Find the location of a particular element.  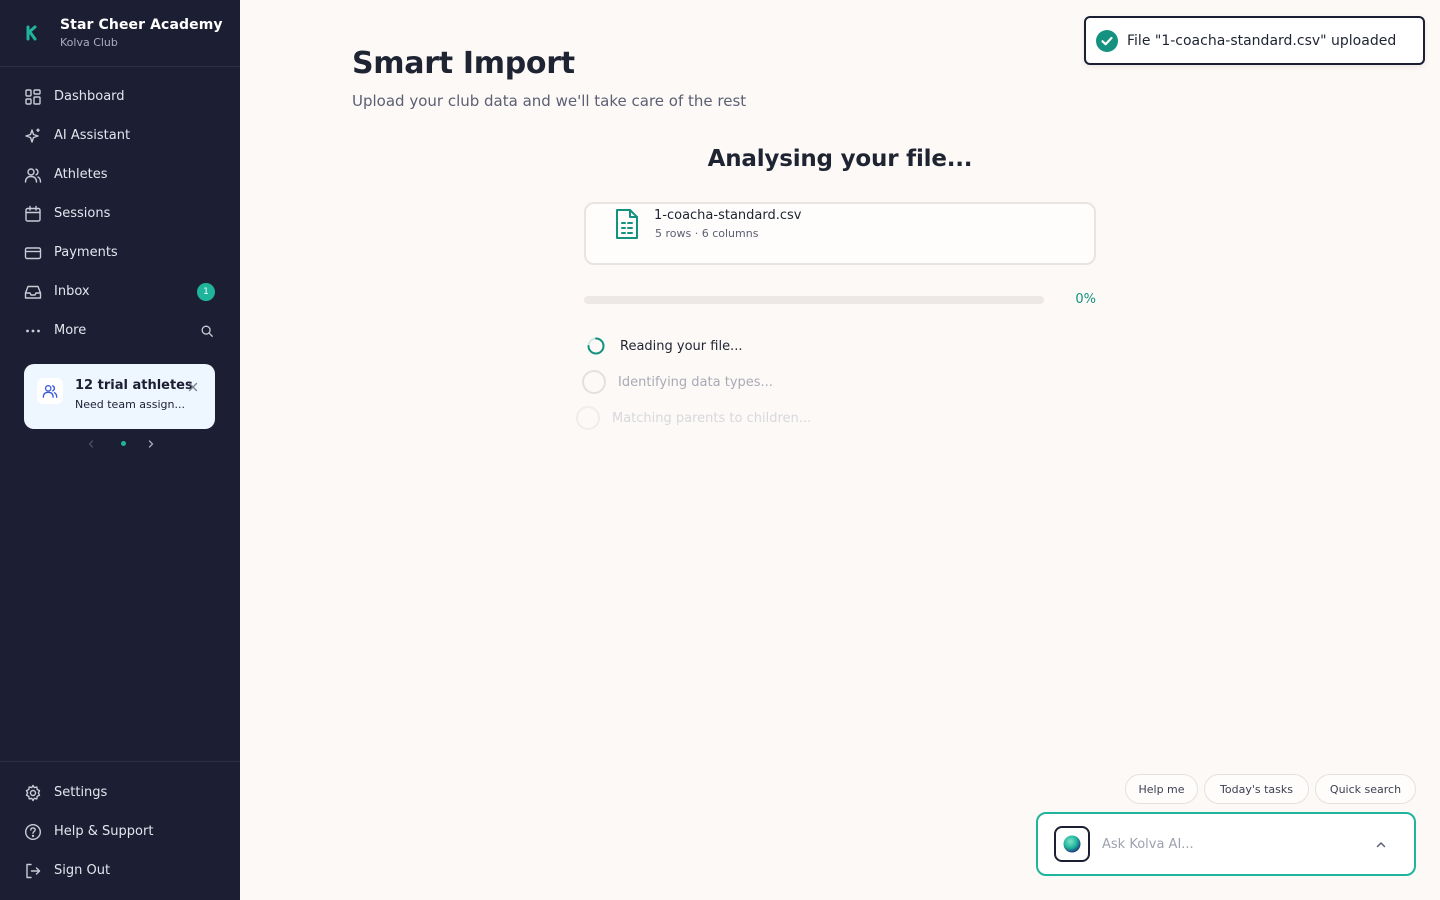

upload-success-toast: File "1-coacha-standard.csv" uploaded is located at coordinates (1254, 40).